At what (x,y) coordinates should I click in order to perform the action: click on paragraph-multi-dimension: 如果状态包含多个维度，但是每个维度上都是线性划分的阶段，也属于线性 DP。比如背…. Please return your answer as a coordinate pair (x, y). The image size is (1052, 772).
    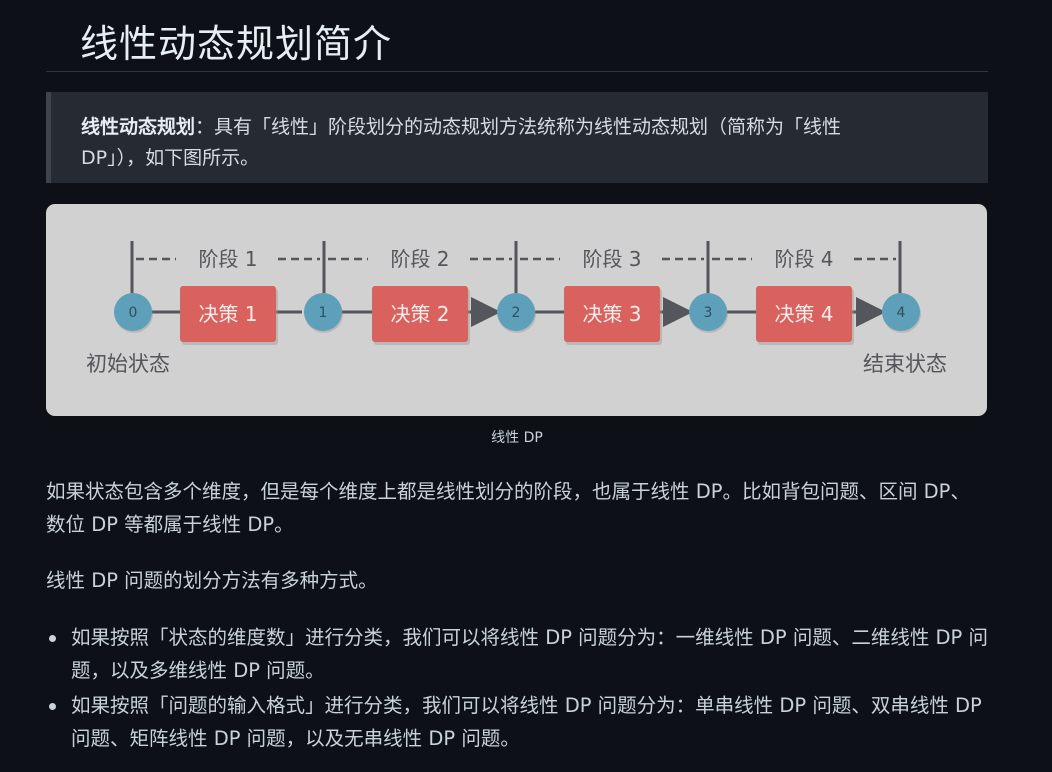
    Looking at the image, I should click on (508, 508).